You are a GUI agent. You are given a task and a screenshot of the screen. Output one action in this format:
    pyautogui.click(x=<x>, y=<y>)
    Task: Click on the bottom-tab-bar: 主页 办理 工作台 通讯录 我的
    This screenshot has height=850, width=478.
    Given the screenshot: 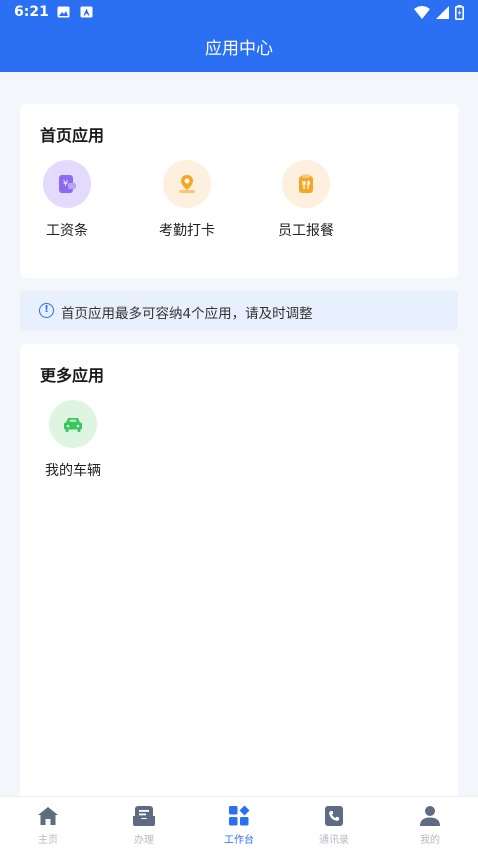 What is the action you would take?
    pyautogui.click(x=239, y=823)
    